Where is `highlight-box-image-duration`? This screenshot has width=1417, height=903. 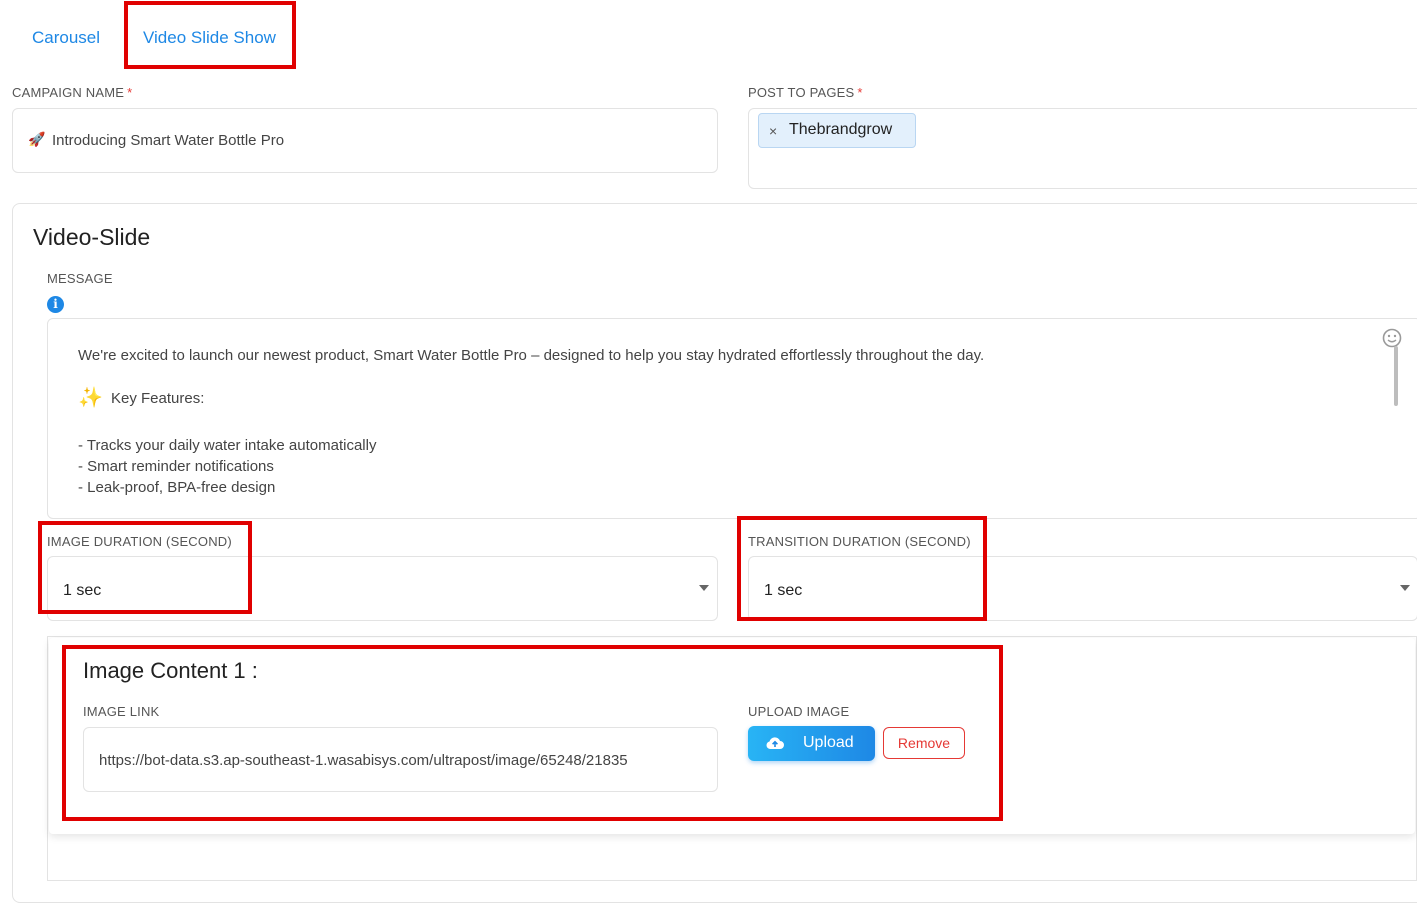
highlight-box-image-duration is located at coordinates (145, 567).